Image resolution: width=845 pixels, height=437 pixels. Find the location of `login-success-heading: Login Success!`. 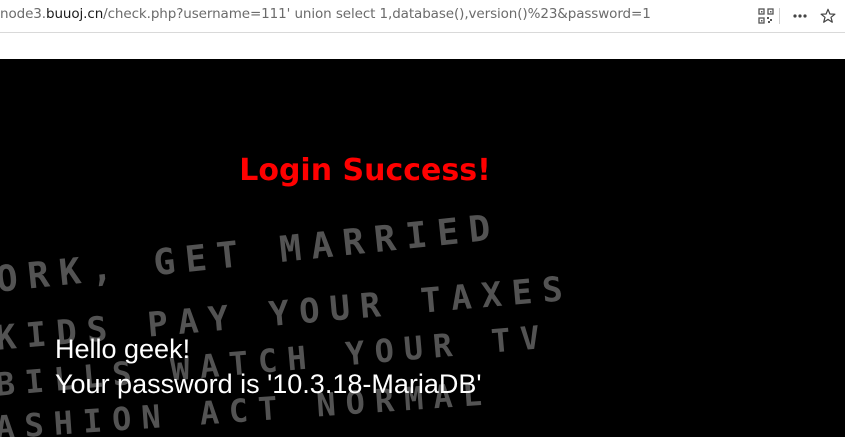

login-success-heading: Login Success! is located at coordinates (365, 170).